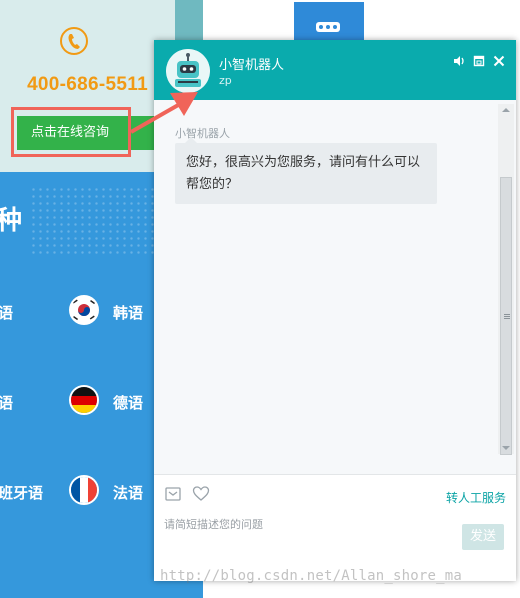 Image resolution: width=520 pixels, height=598 pixels. Describe the element at coordinates (506, 448) in the screenshot. I see `scroll-down-icon` at that location.